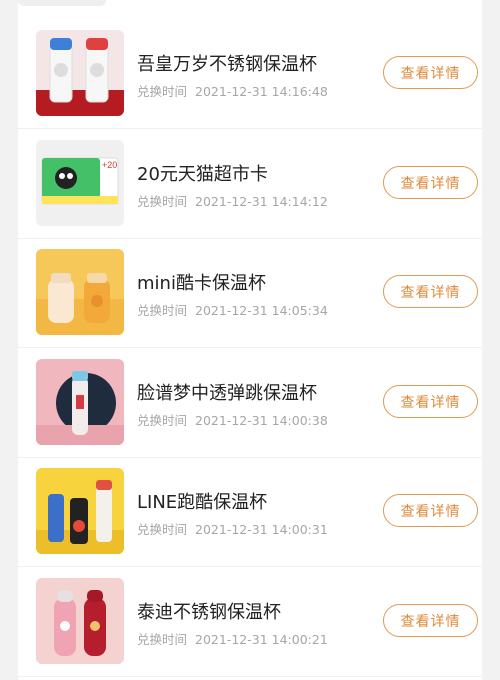  What do you see at coordinates (202, 502) in the screenshot?
I see `item-title: LINE跑酷保温杯` at bounding box center [202, 502].